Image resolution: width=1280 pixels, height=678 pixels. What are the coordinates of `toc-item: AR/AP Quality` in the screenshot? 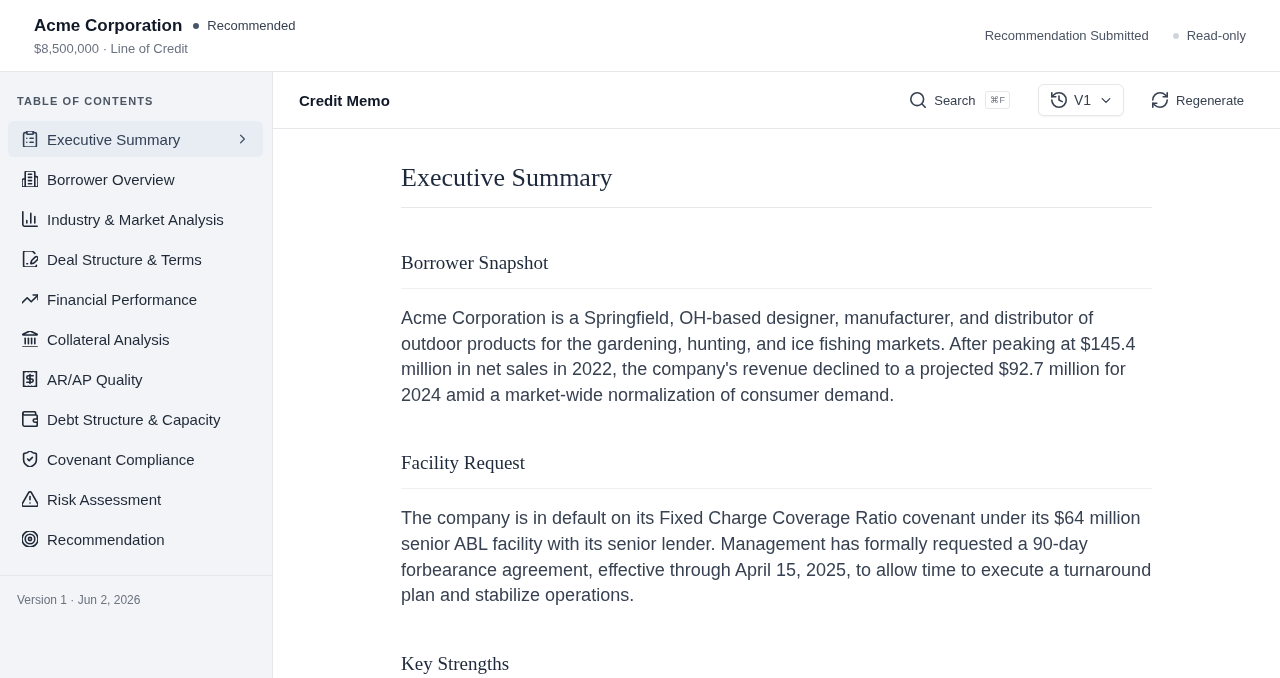 It's located at (135, 379).